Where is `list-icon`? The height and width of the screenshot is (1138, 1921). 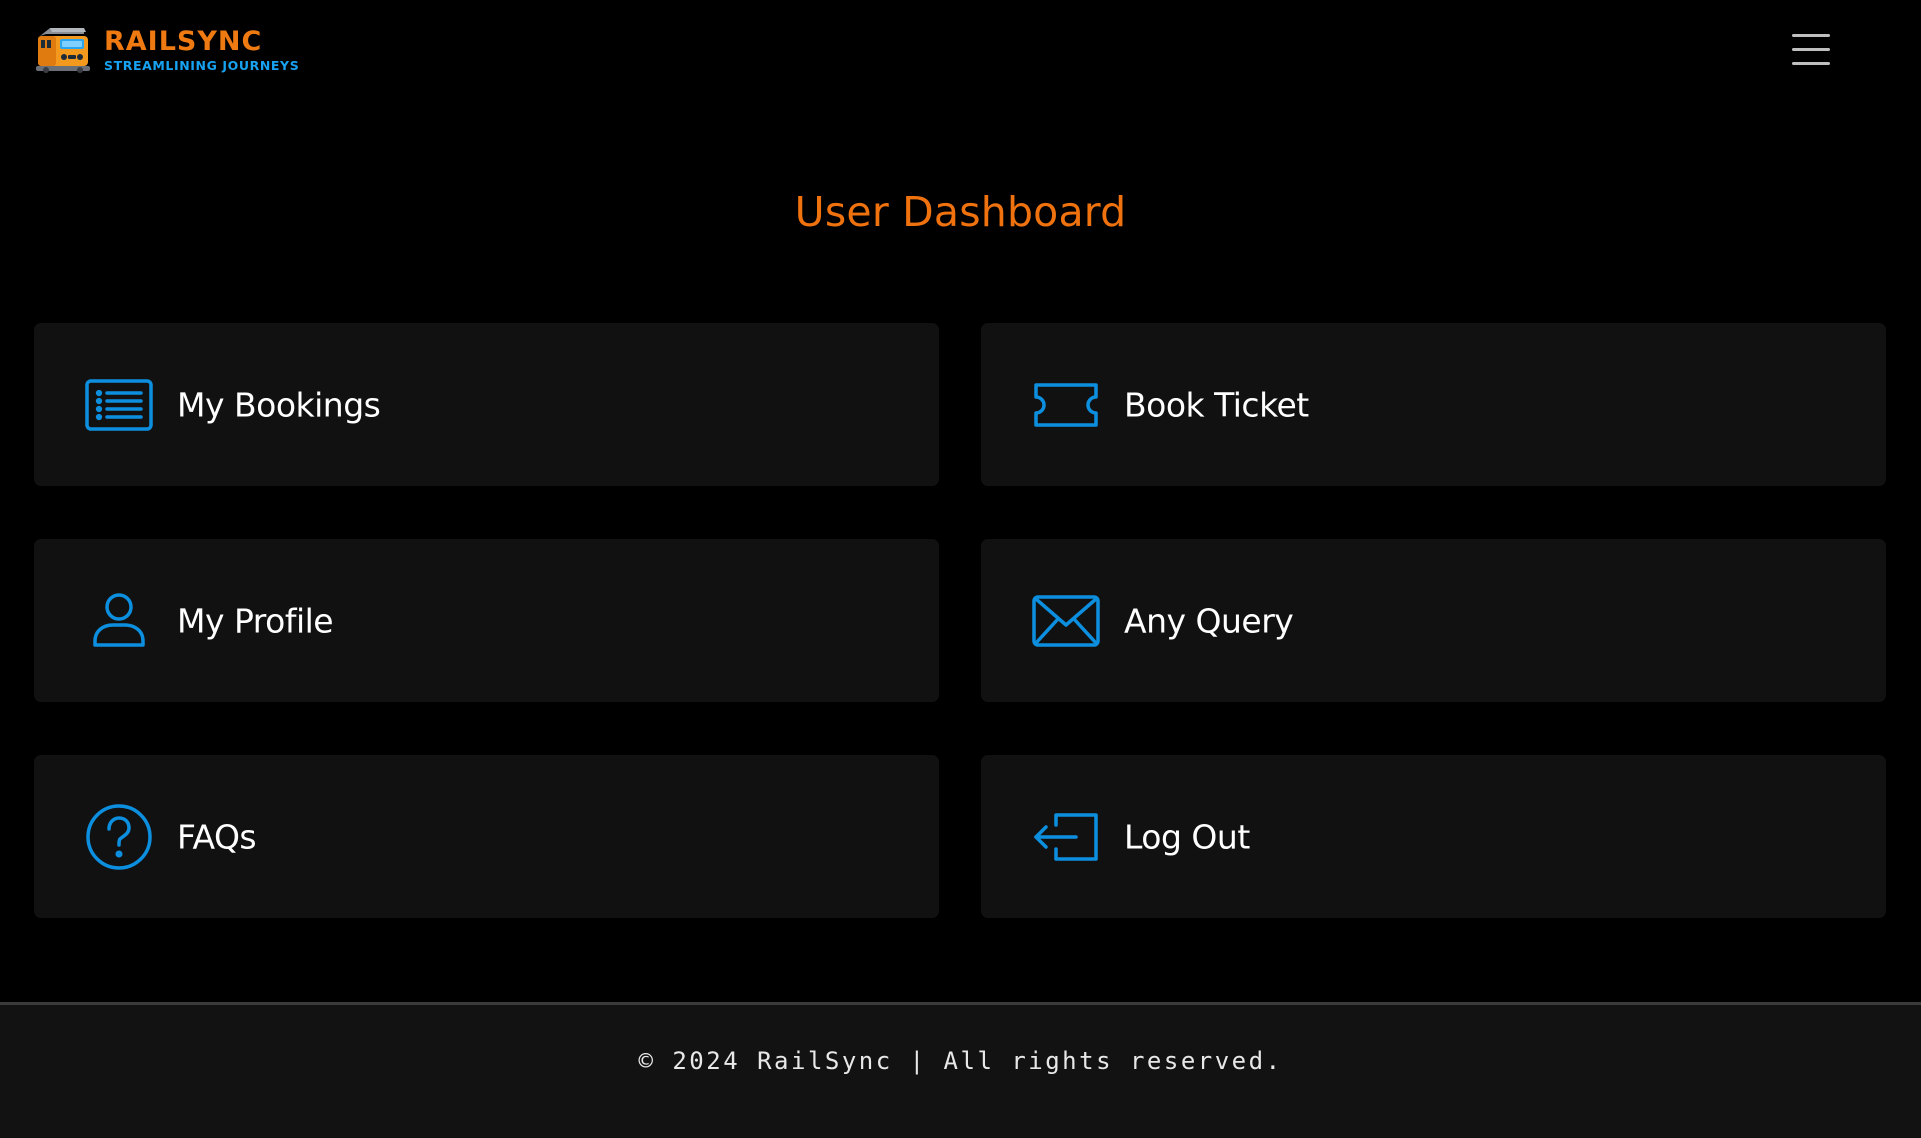
list-icon is located at coordinates (119, 405).